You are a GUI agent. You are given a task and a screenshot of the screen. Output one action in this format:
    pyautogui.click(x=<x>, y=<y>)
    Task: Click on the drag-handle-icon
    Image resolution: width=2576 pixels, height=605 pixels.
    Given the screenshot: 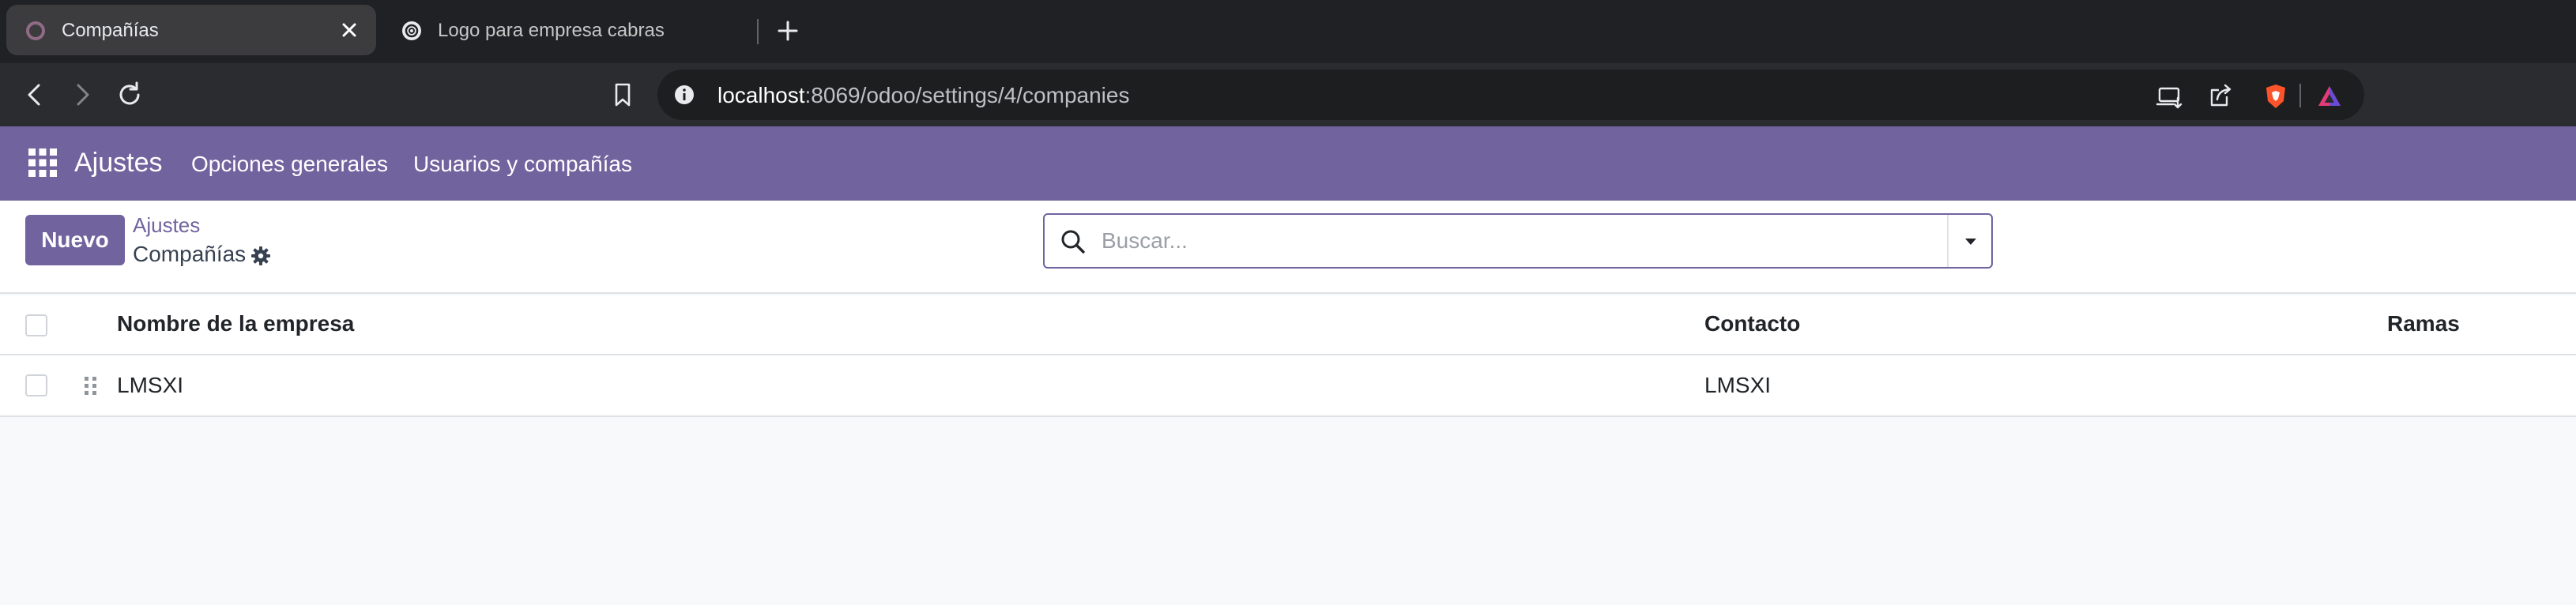 What is the action you would take?
    pyautogui.click(x=91, y=386)
    